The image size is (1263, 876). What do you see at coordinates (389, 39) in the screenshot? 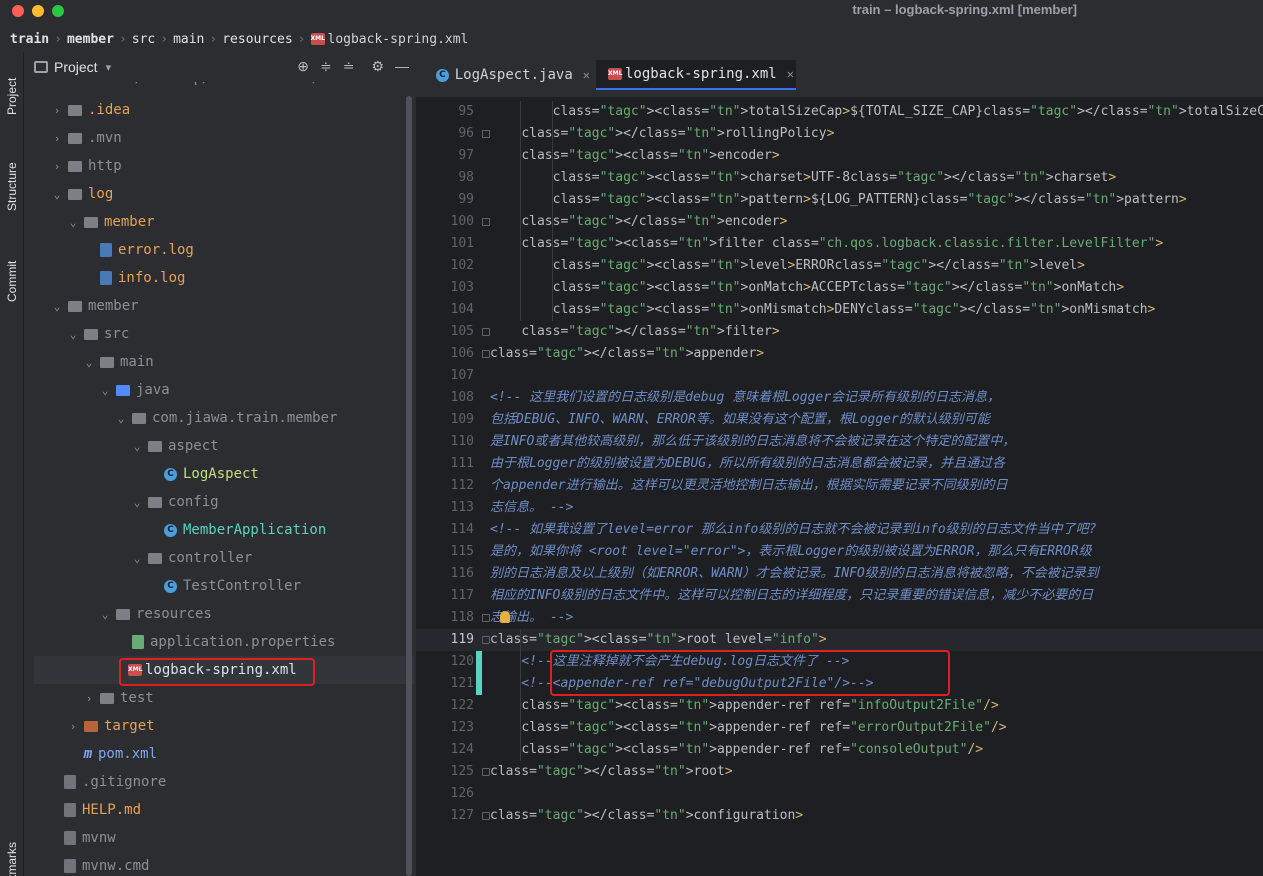
I see `breadcrumb-file: XML logback-spring.xml` at bounding box center [389, 39].